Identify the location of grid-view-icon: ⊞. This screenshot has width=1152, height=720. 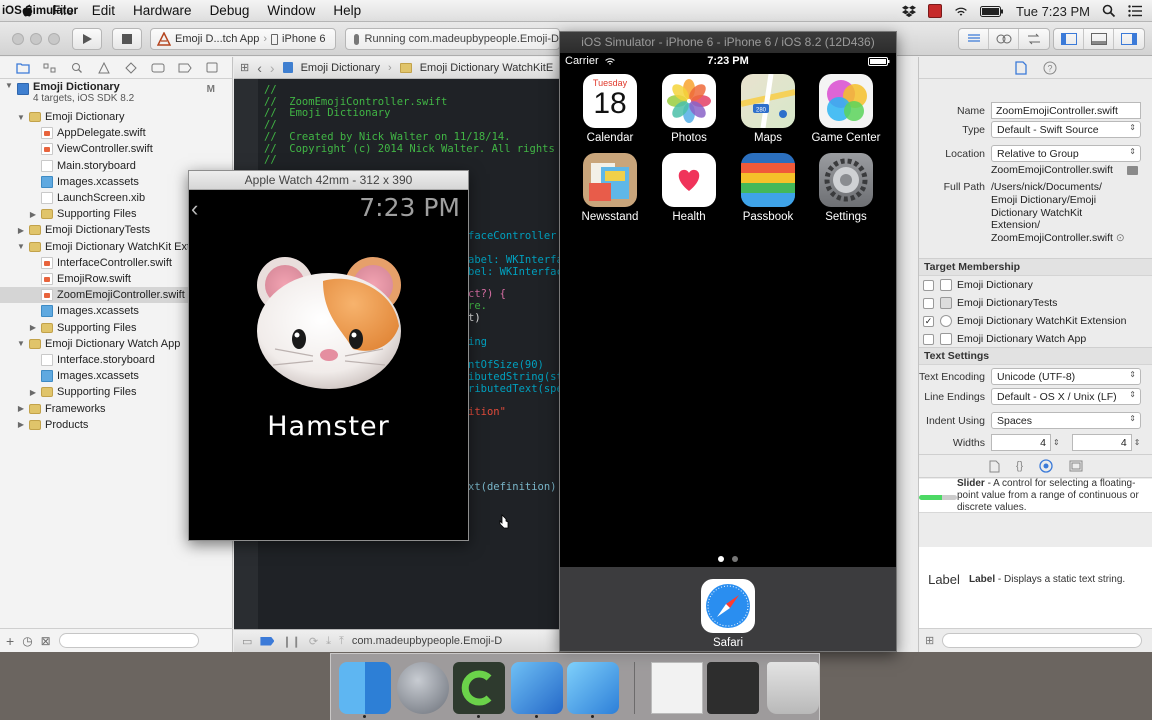
(929, 640).